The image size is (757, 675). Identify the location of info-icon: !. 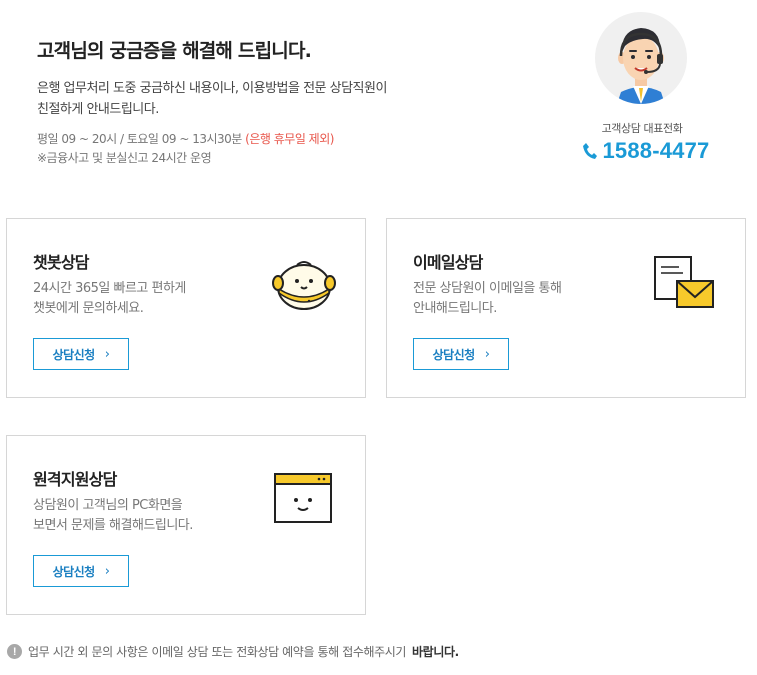
(14, 651).